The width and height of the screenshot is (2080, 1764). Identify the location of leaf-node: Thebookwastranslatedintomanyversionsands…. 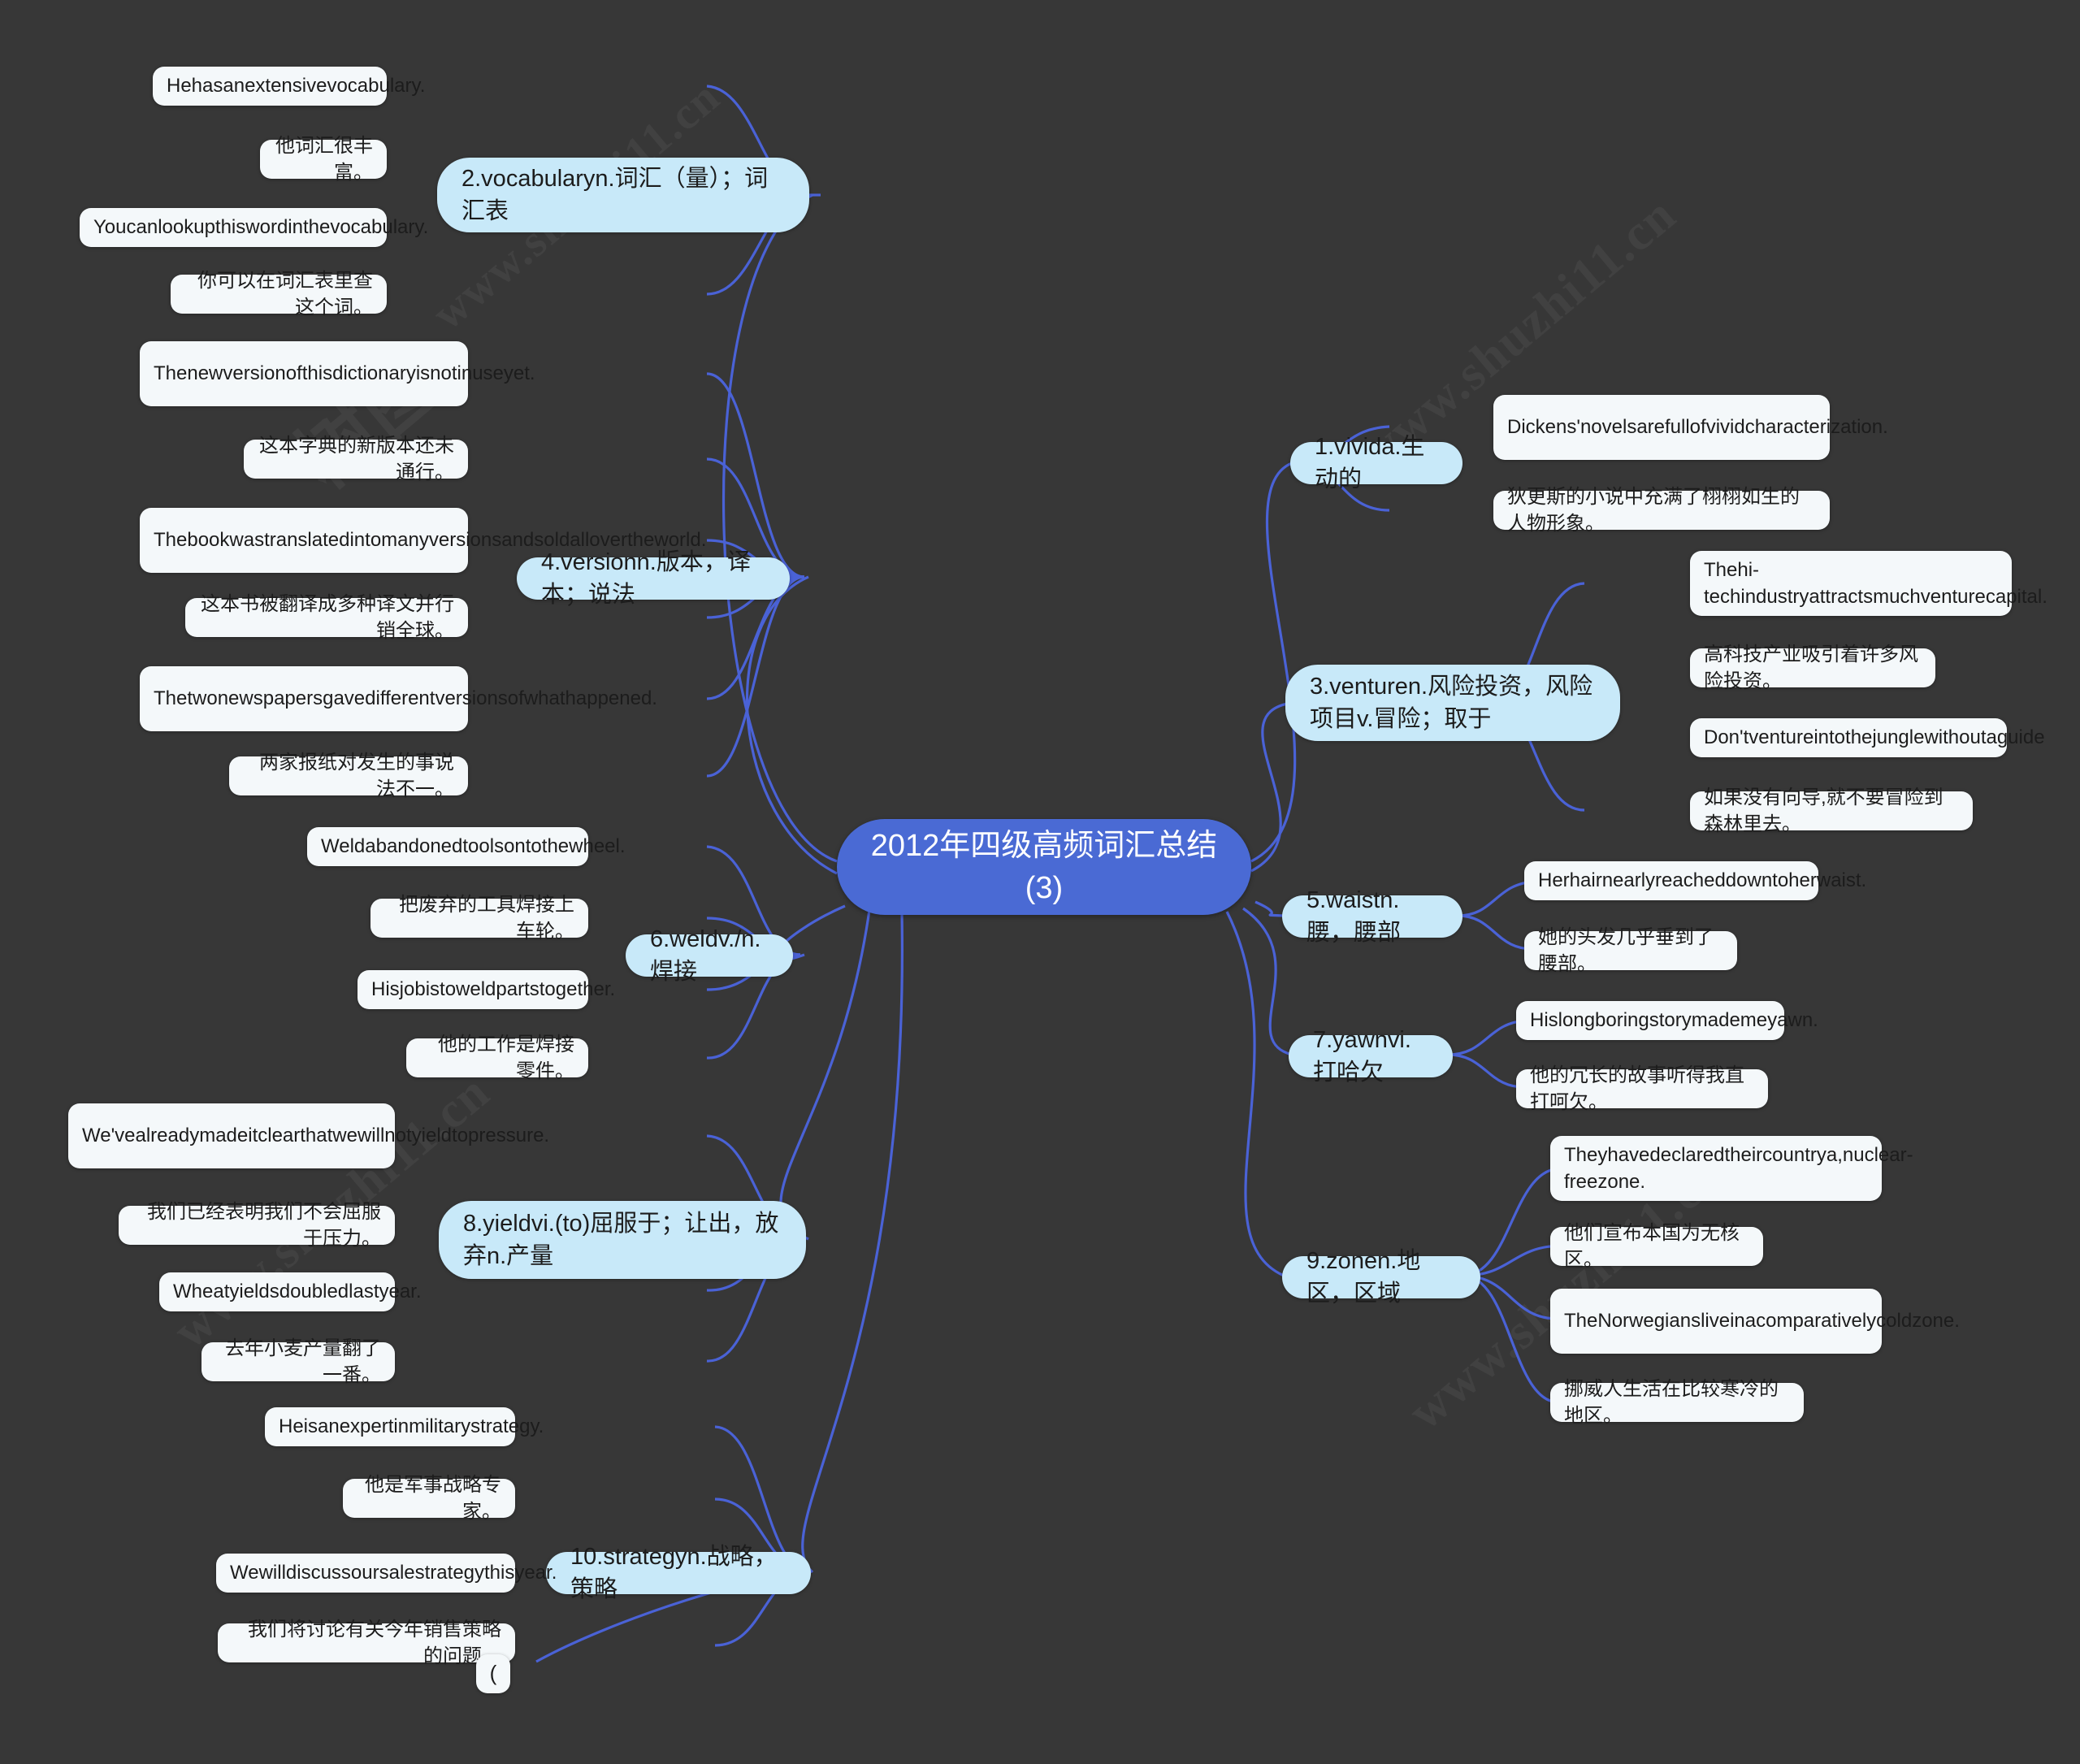
(423, 540).